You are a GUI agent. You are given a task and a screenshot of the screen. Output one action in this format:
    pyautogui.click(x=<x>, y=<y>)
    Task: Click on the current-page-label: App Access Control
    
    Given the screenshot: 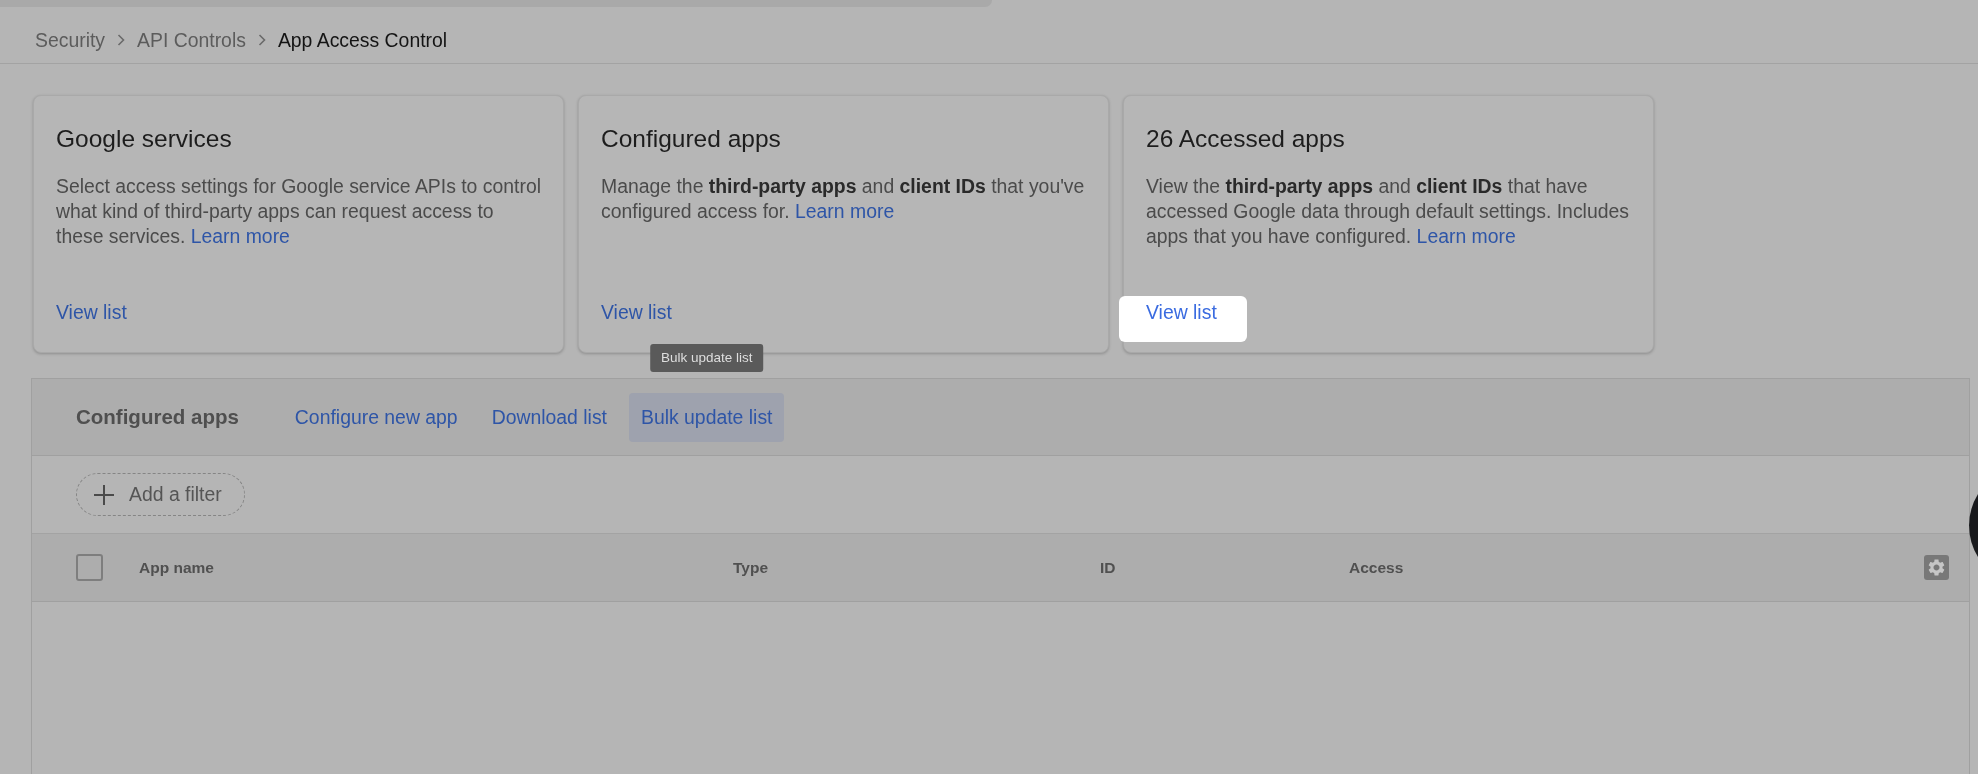 What is the action you would take?
    pyautogui.click(x=362, y=40)
    